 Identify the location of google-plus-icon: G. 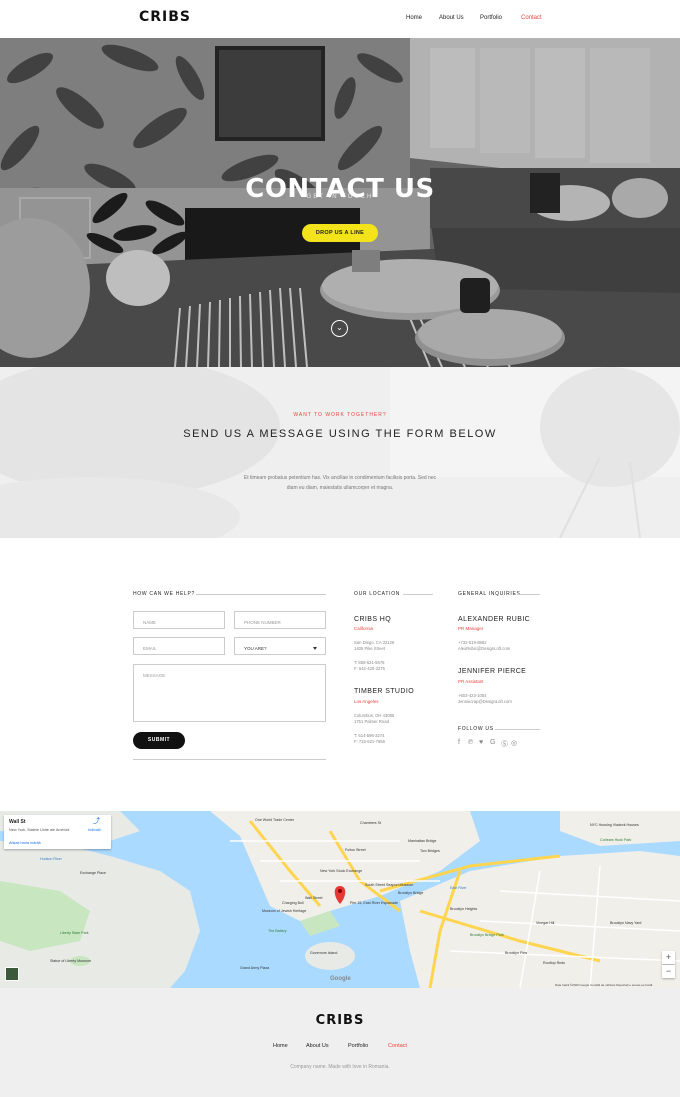
(492, 742).